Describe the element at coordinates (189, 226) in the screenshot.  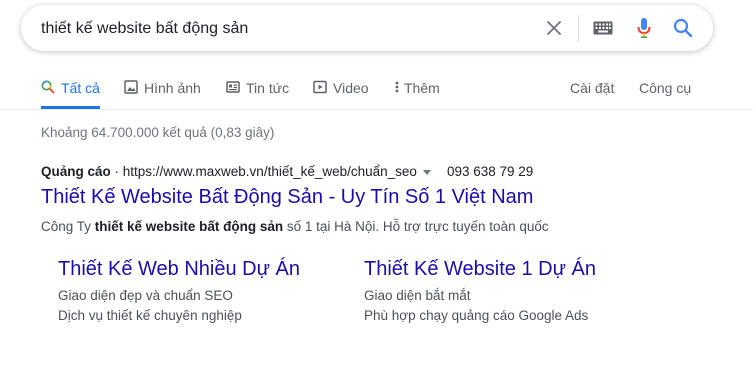
I see `desc-bold: thiết kế website bất động sản` at that location.